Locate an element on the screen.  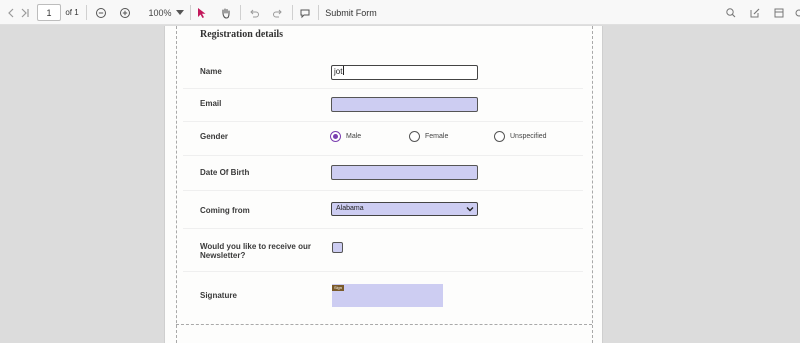
more-options-icon is located at coordinates (796, 12).